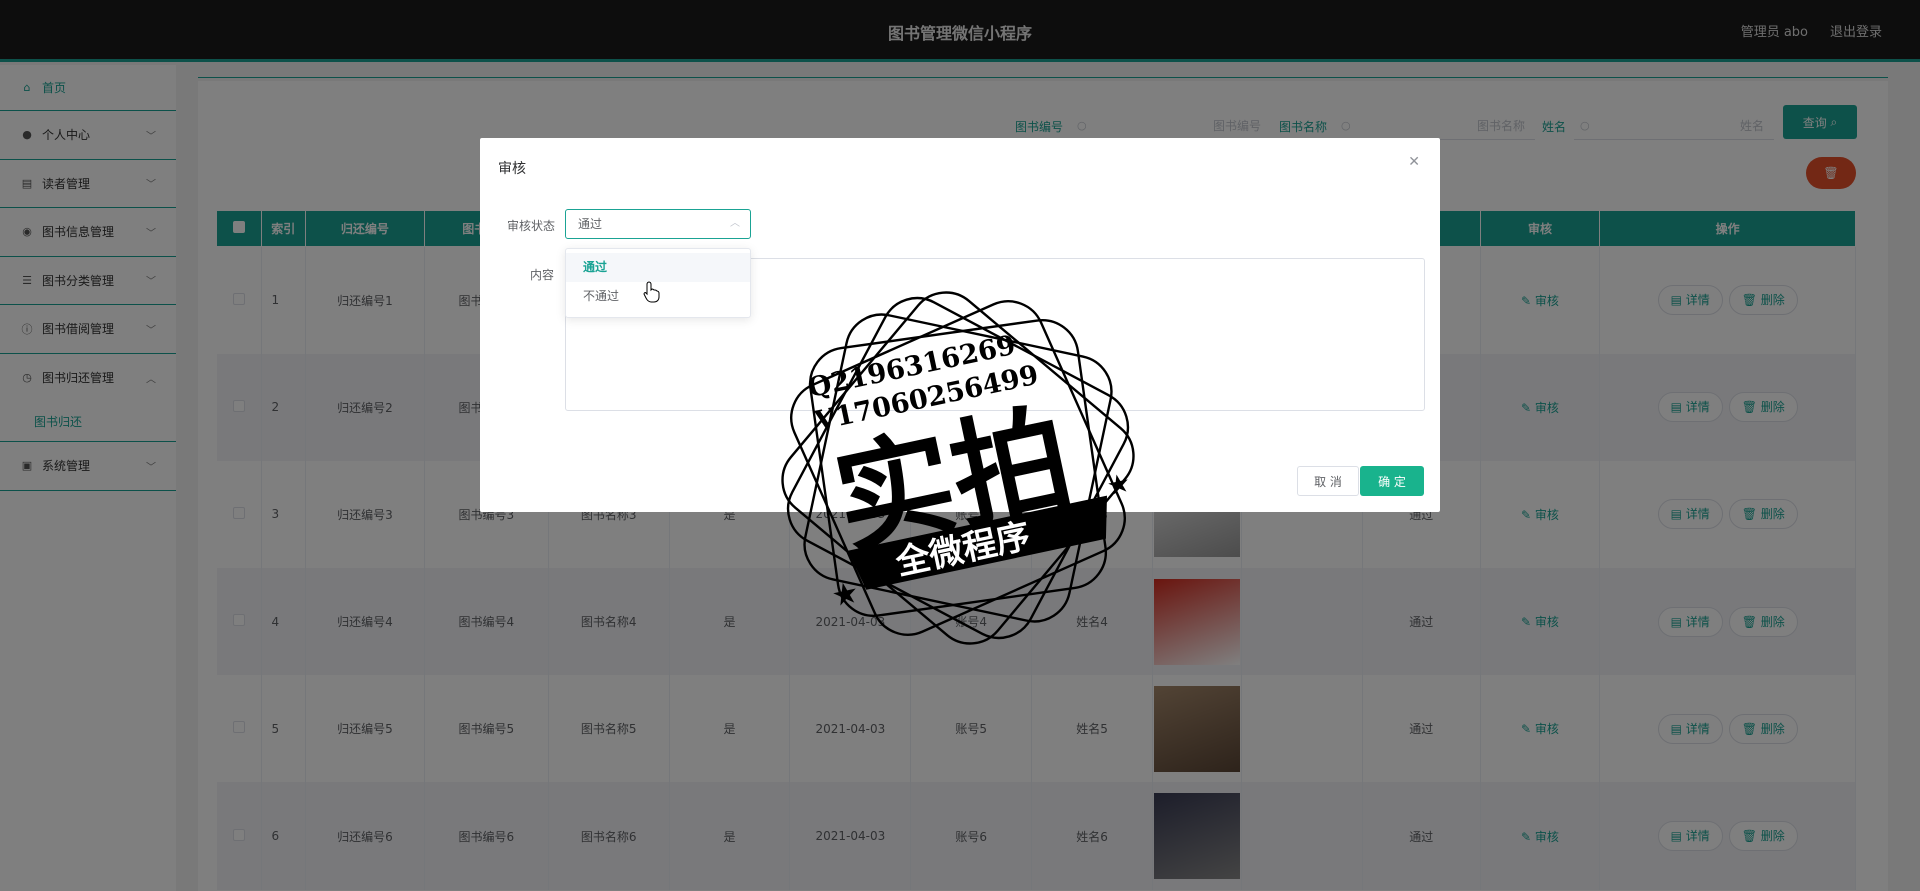 This screenshot has height=891, width=1920. I want to click on status-select: 通过 ︿, so click(658, 224).